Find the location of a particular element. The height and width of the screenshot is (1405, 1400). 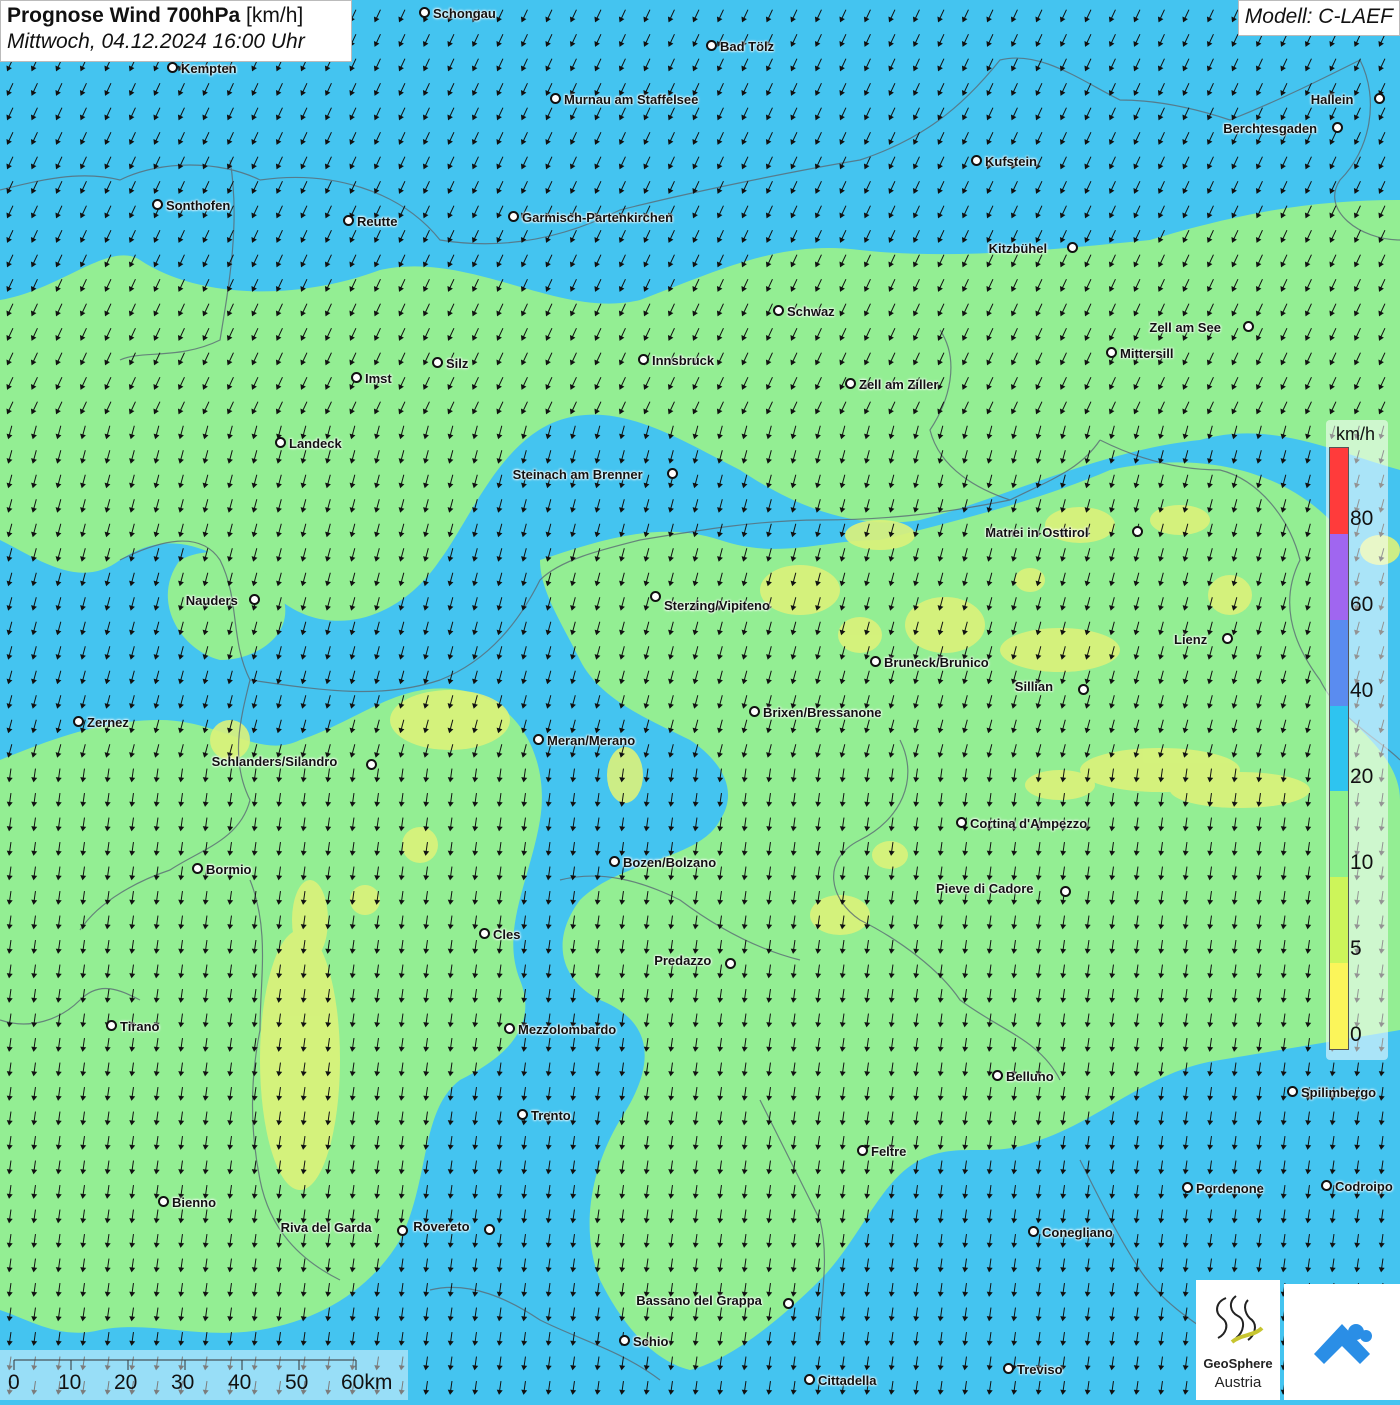

map-title-main: Prognose Wind 700hPa is located at coordinates (124, 15).